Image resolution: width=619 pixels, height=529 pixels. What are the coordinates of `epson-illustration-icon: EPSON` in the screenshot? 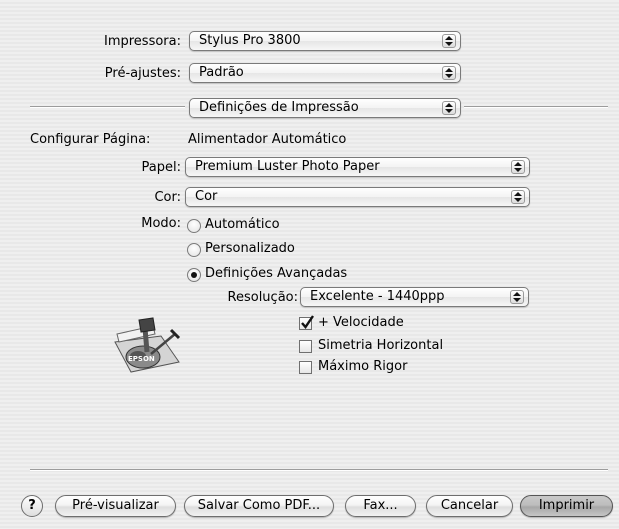 It's located at (147, 345).